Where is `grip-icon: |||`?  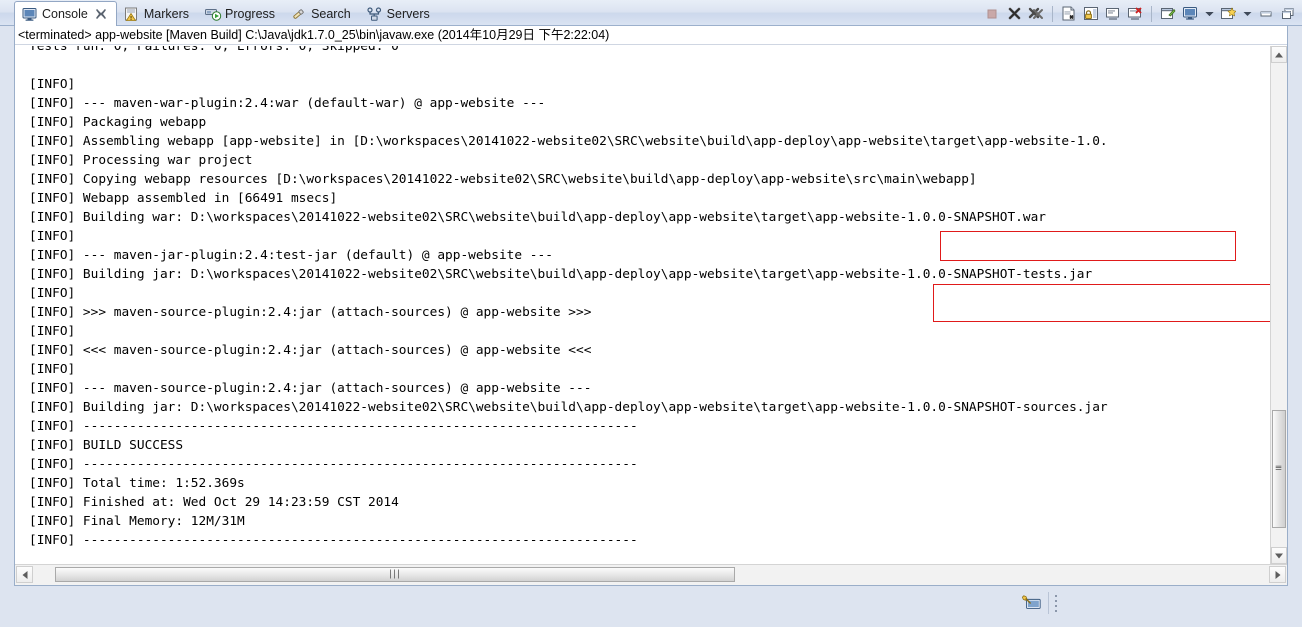 grip-icon: ||| is located at coordinates (395, 574).